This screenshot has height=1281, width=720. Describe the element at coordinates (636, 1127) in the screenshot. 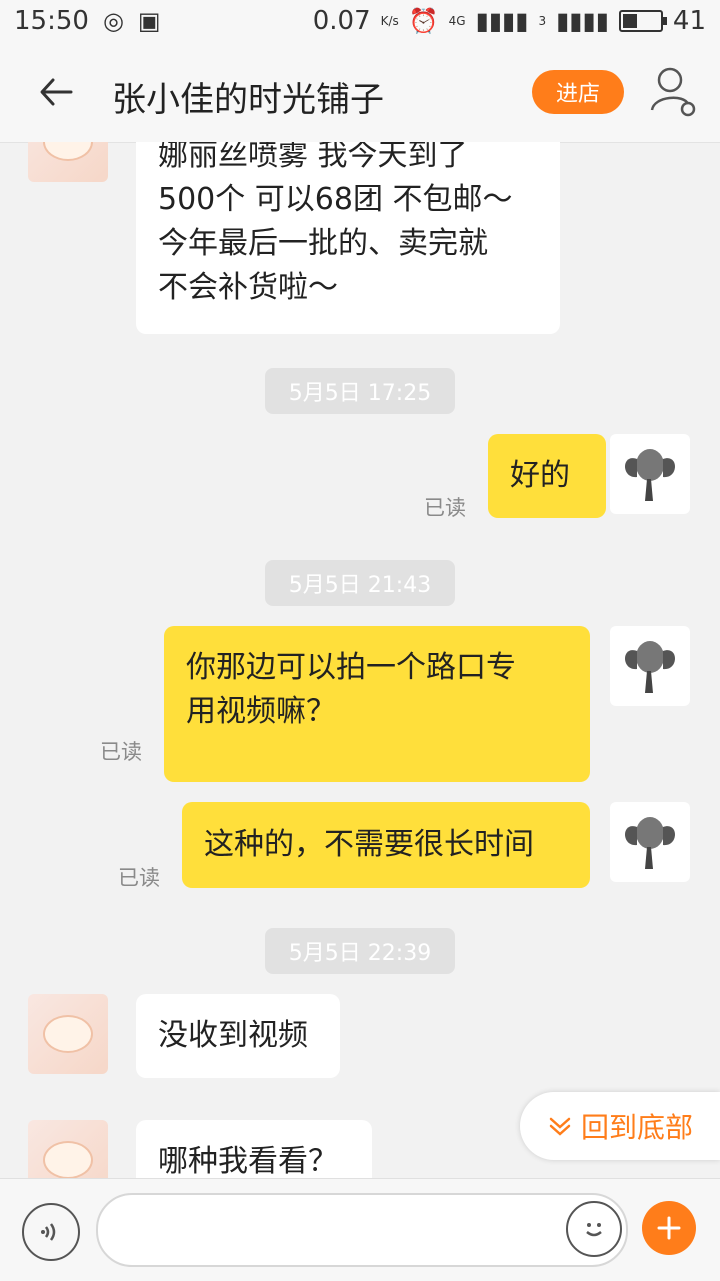

I see `back-to-bottom-label: 回到底部` at that location.